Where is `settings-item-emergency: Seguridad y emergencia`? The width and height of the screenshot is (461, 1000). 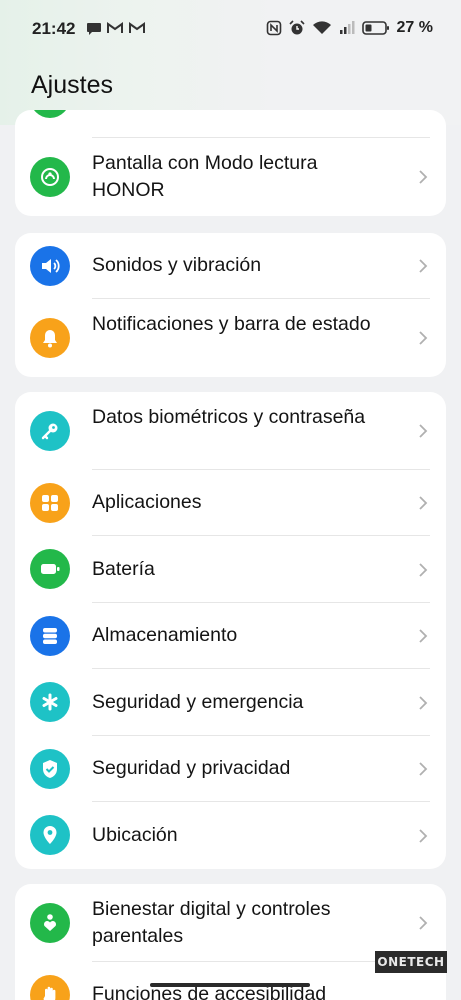
settings-item-emergency: Seguridad y emergencia is located at coordinates (230, 702).